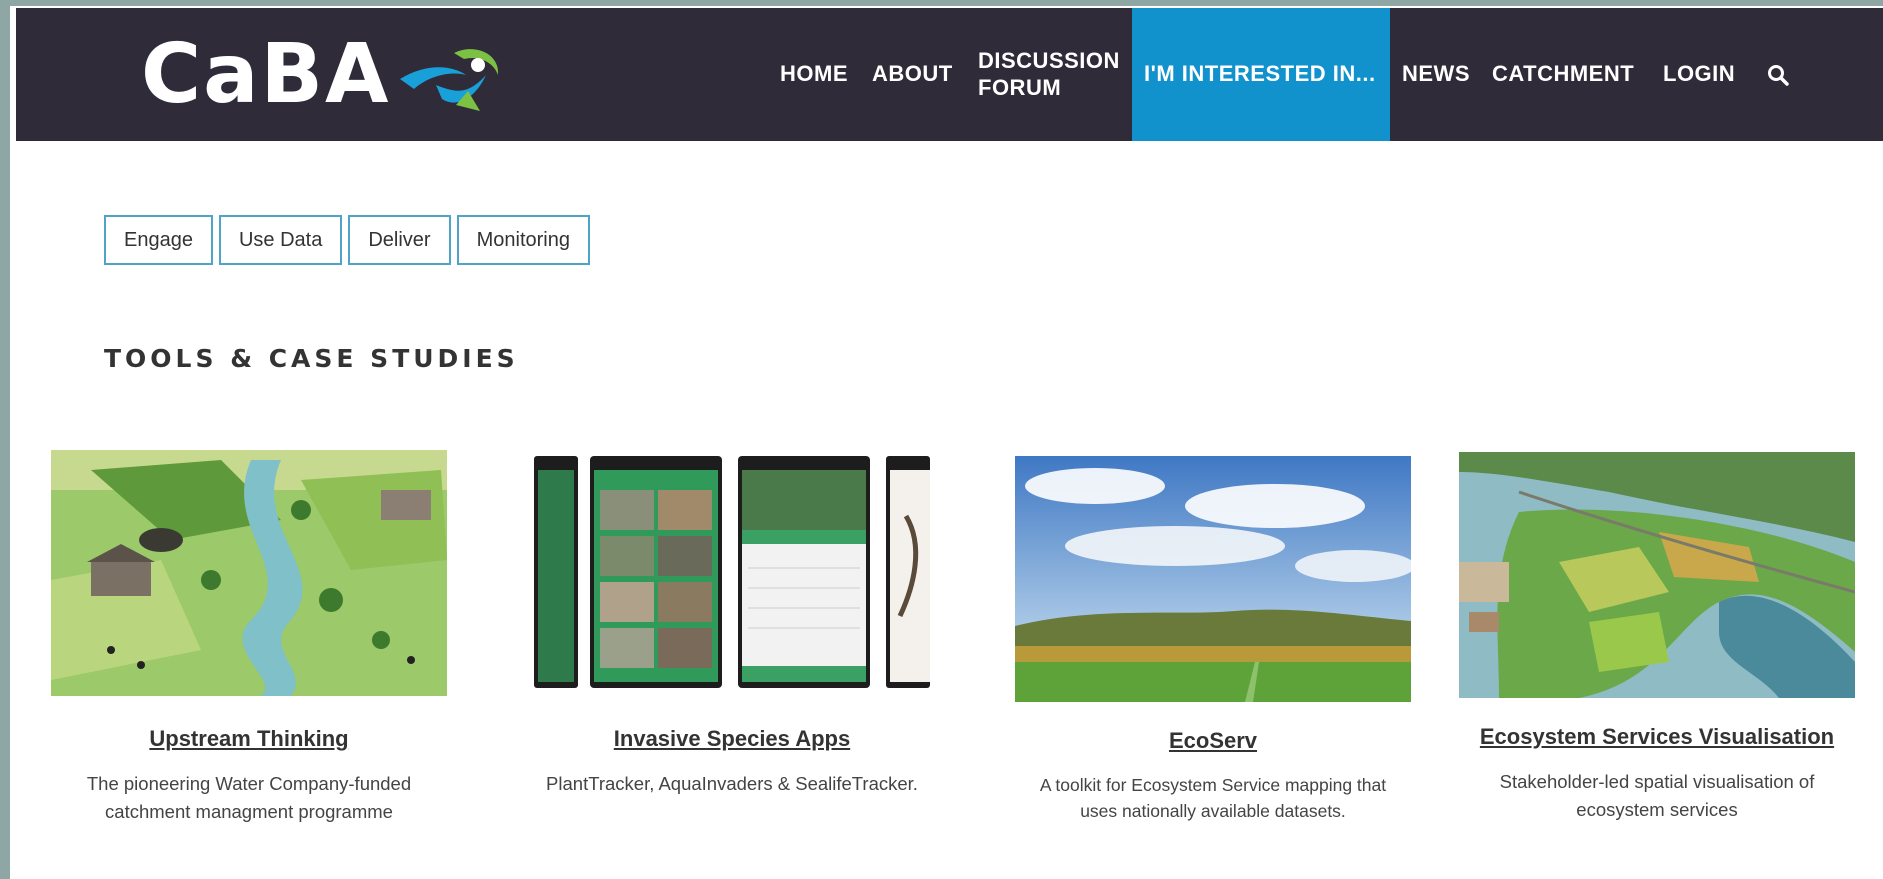 Image resolution: width=1883 pixels, height=879 pixels. Describe the element at coordinates (732, 574) in the screenshot. I see `invasive-species-apps-image` at that location.